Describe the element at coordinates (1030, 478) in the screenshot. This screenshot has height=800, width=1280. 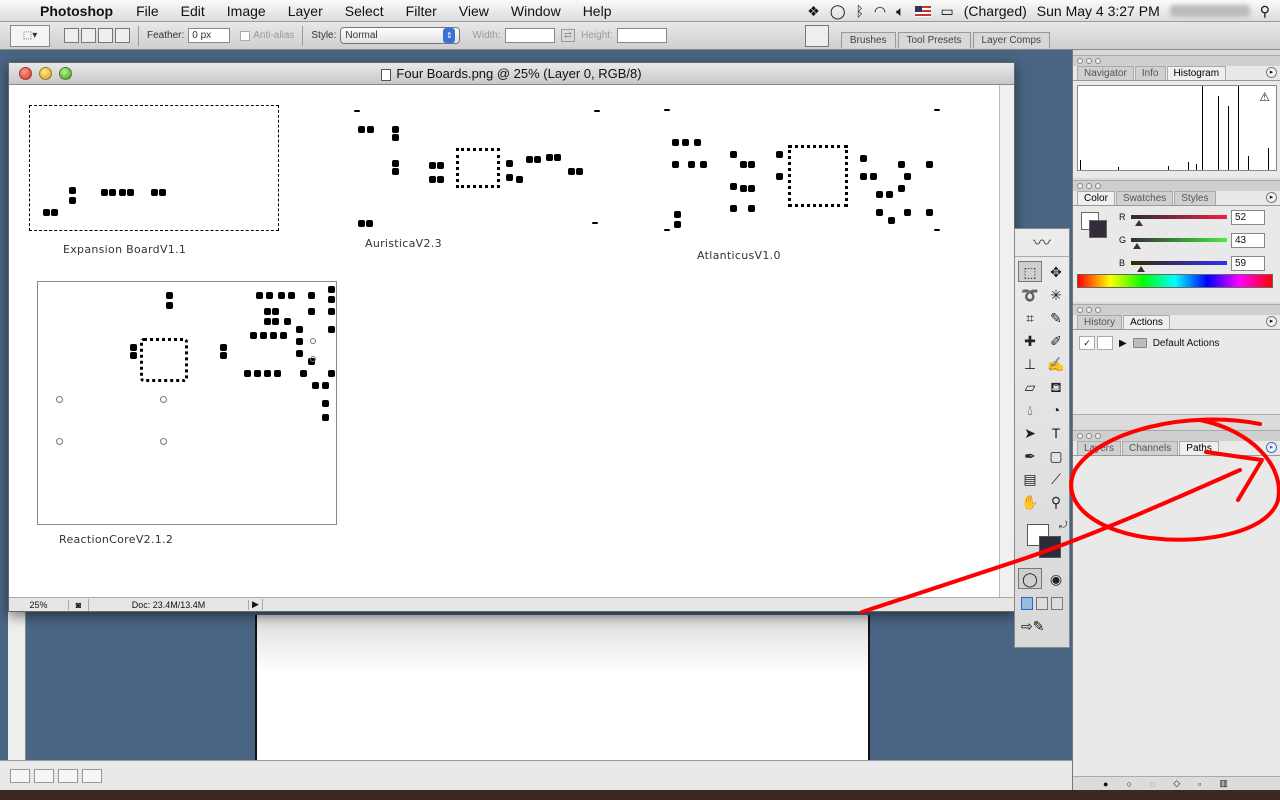
I see `notes-tool-icon: ▤` at that location.